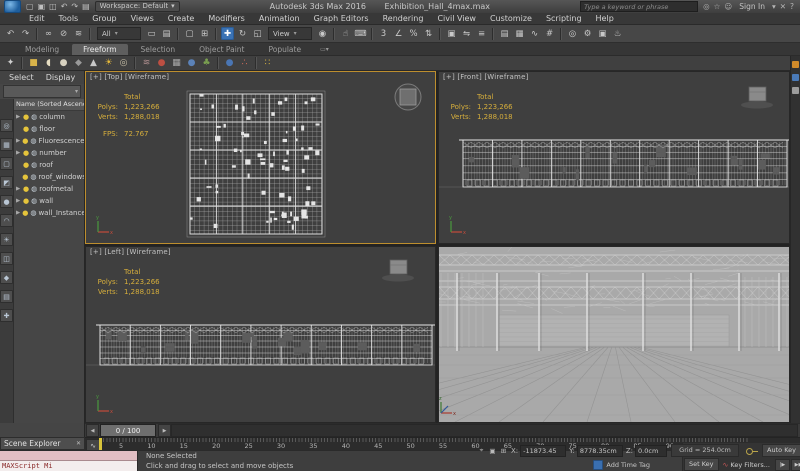 The image size is (800, 471). What do you see at coordinates (322, 33) in the screenshot?
I see `use-pivot-point-icon: ◉` at bounding box center [322, 33].